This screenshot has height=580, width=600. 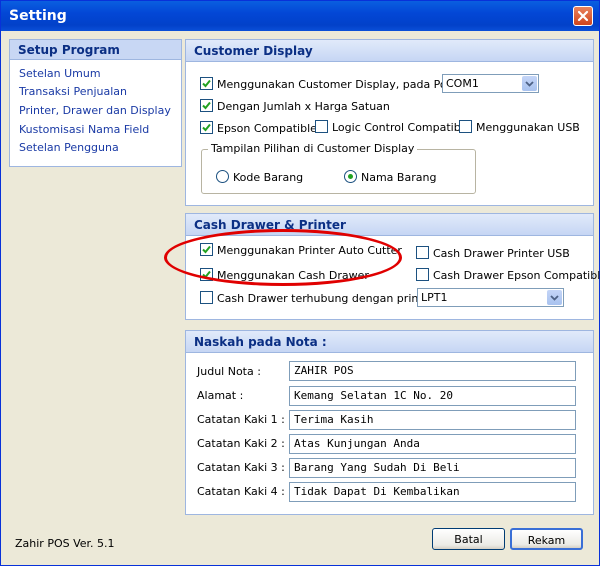 What do you see at coordinates (434, 297) in the screenshot?
I see `printer-port-value: LPT1` at bounding box center [434, 297].